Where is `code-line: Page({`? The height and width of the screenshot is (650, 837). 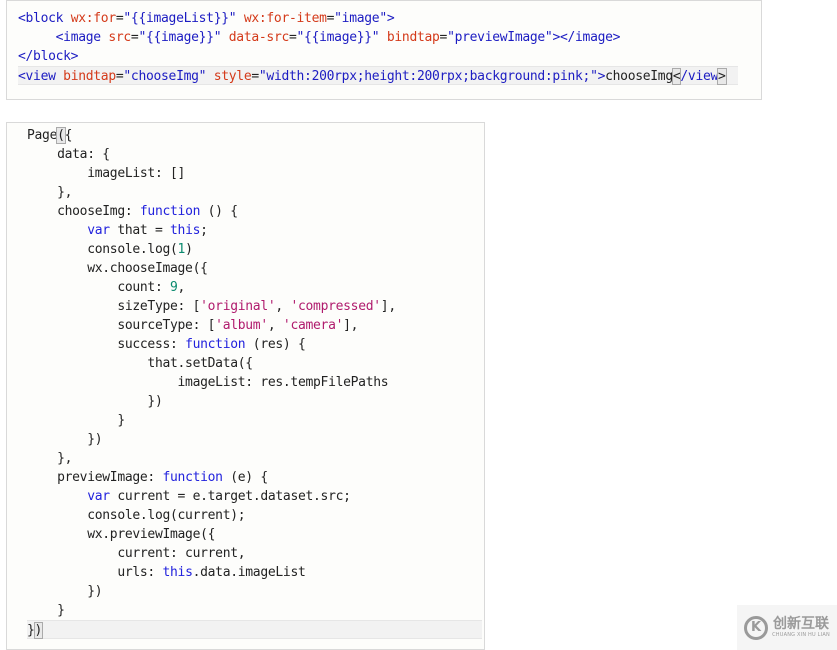
code-line: Page({ is located at coordinates (49, 135).